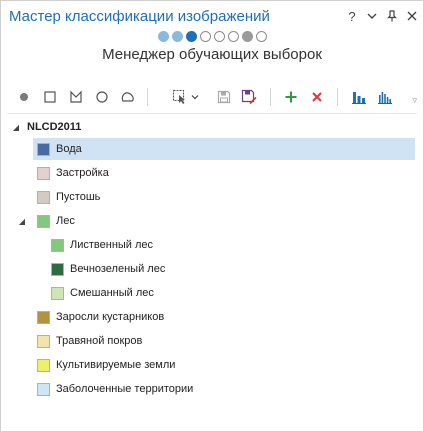 This screenshot has width=424, height=432. Describe the element at coordinates (231, 293) in the screenshot. I see `class-row: Смешанный лес` at that location.